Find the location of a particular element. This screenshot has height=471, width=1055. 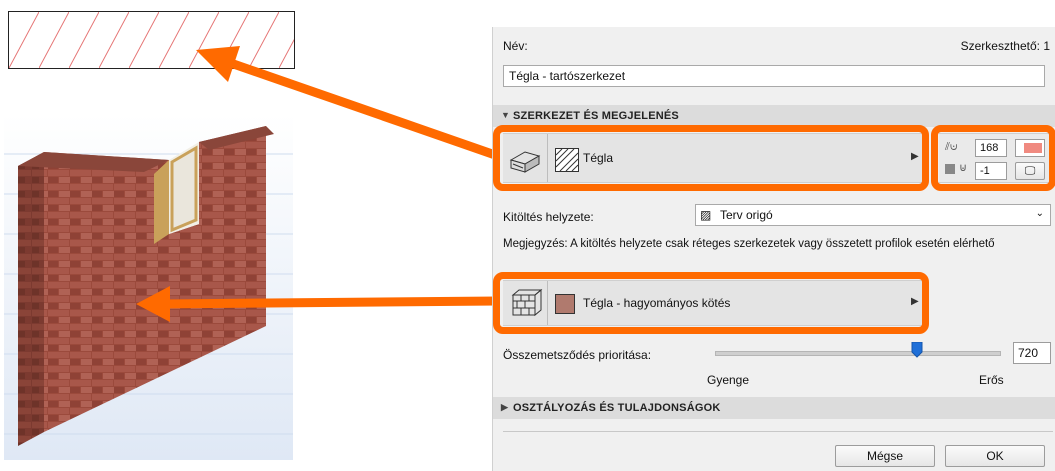

highlight-structure is located at coordinates (711, 158).